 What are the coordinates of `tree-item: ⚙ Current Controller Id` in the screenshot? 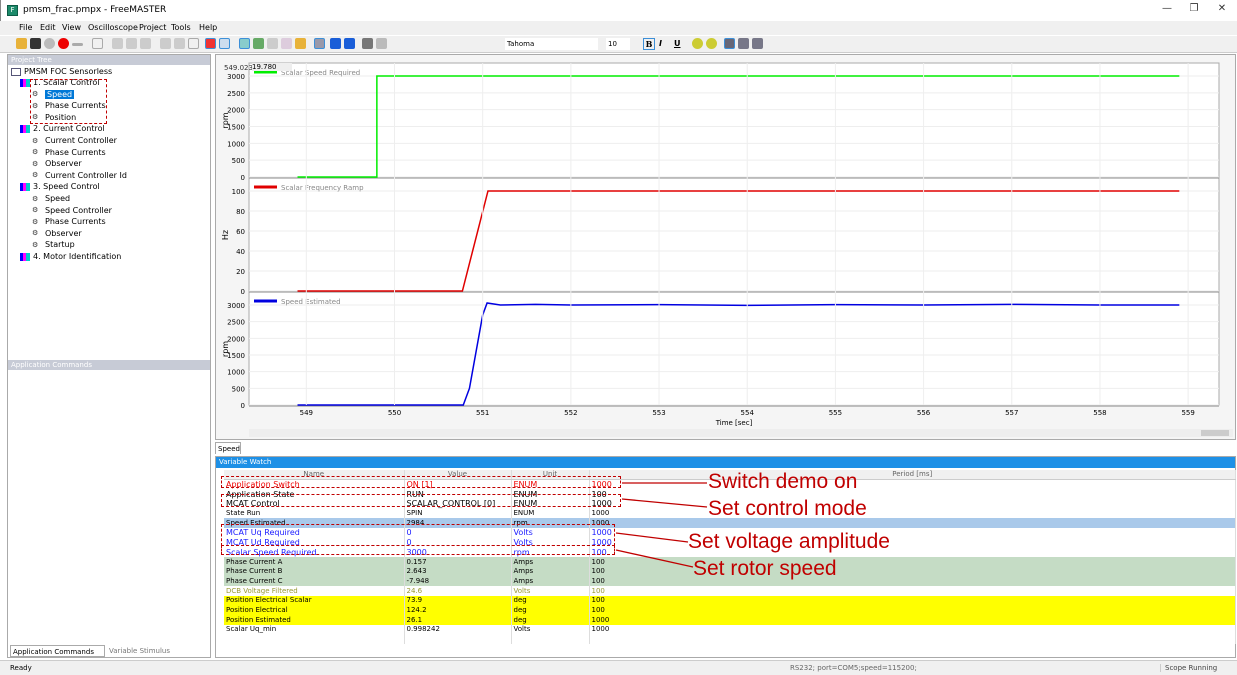 It's located at (79, 175).